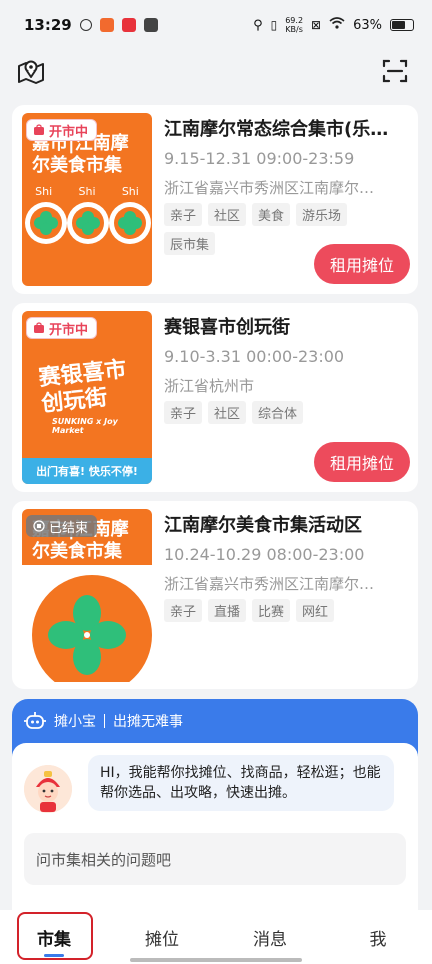 Image resolution: width=432 pixels, height=964 pixels. What do you see at coordinates (271, 610) in the screenshot?
I see `tag: 比赛` at bounding box center [271, 610].